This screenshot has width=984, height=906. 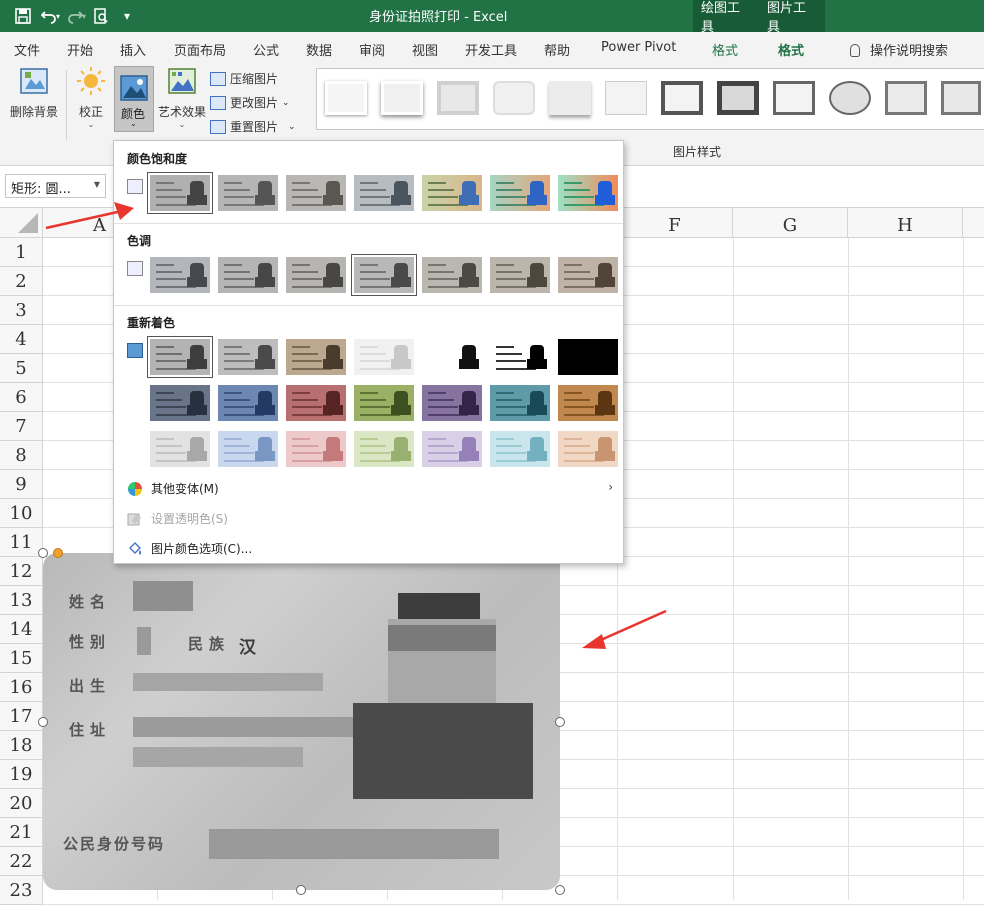 I want to click on row-header: 8, so click(x=21, y=455).